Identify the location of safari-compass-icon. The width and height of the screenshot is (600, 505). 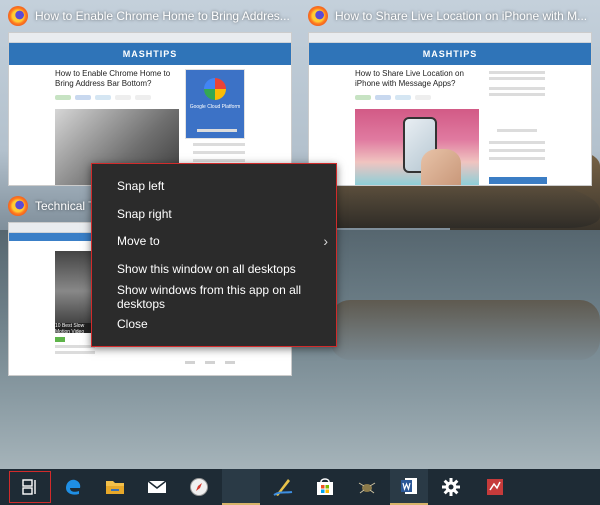
(199, 487).